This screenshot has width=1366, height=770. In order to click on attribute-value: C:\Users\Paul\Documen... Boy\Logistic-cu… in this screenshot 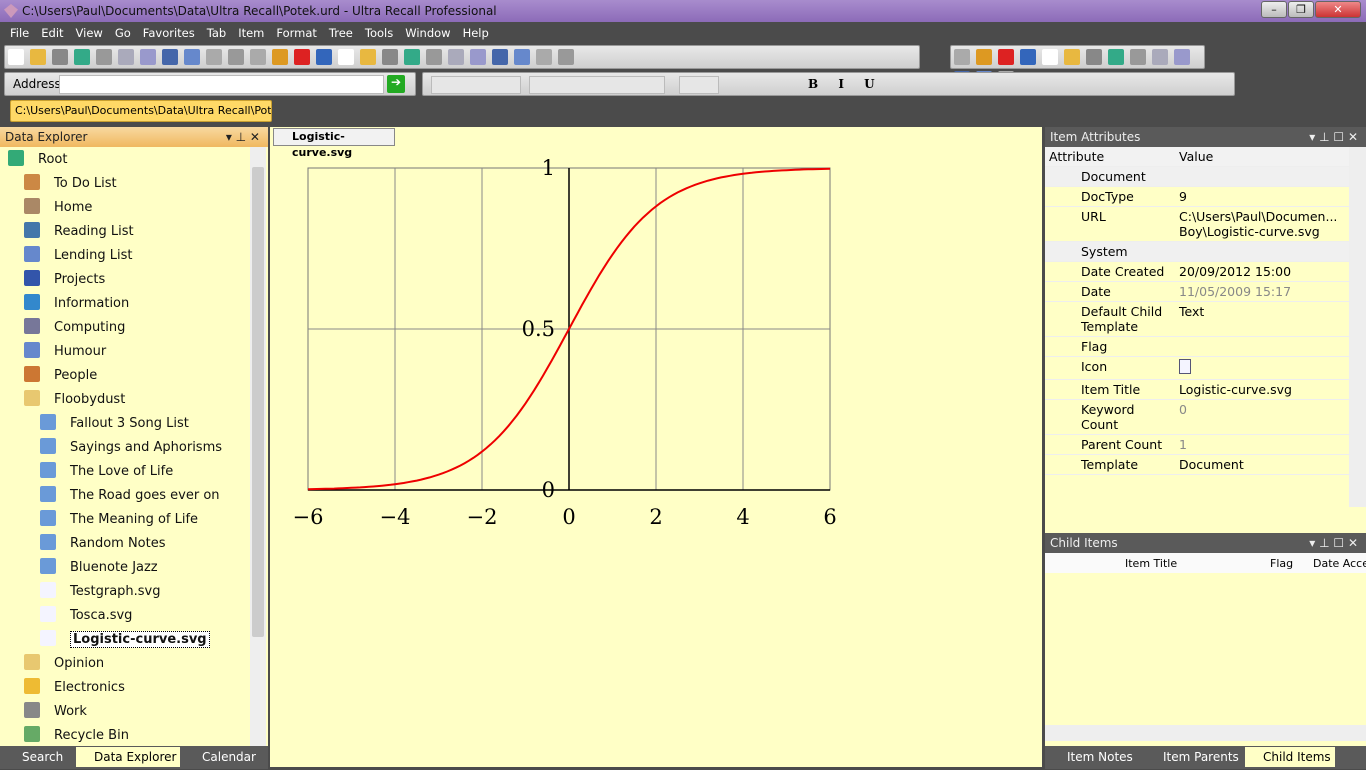, I will do `click(1262, 224)`.